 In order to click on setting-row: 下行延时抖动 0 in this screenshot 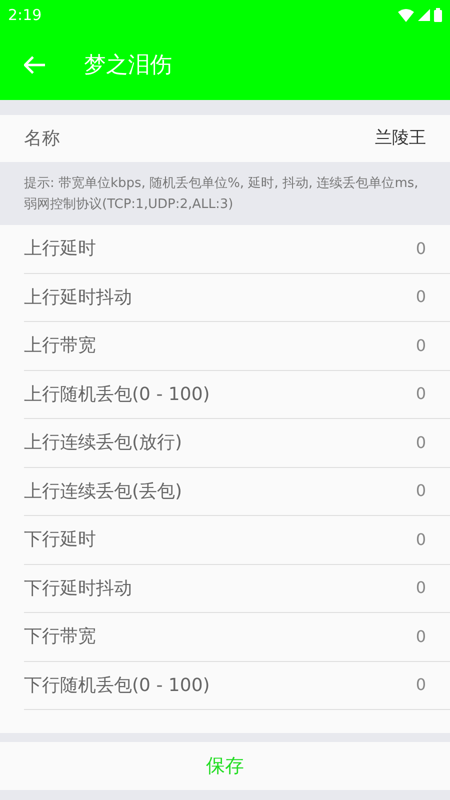, I will do `click(237, 588)`.